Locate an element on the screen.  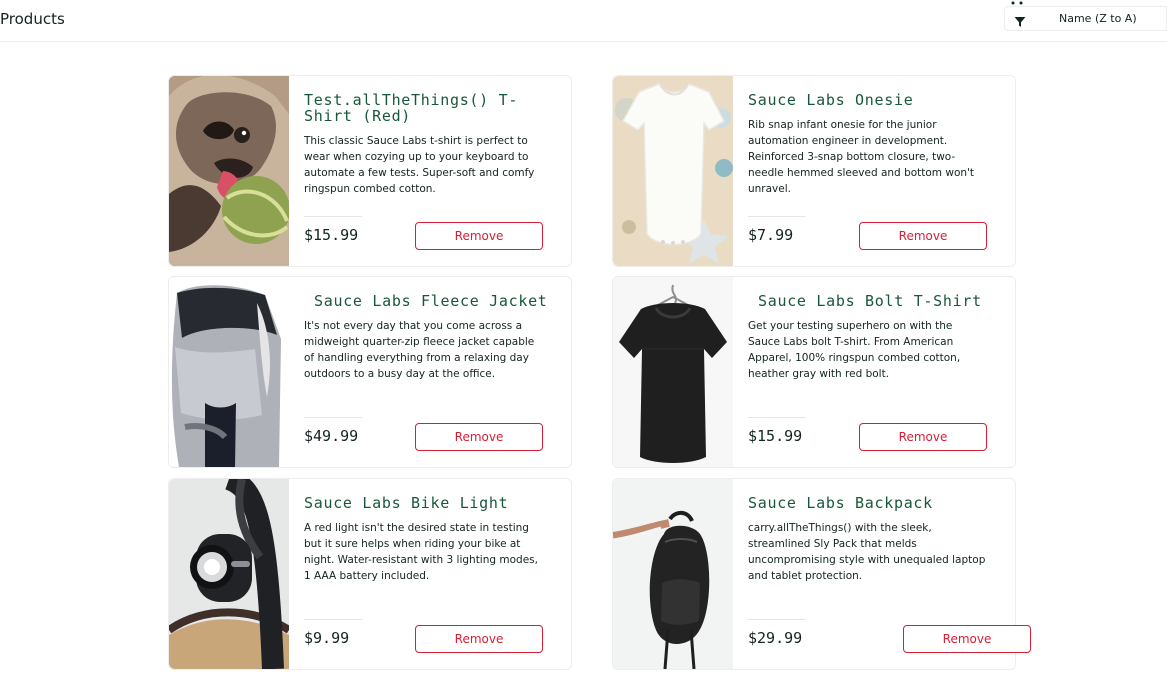
product-name: Sauce Labs Onesie is located at coordinates (870, 100).